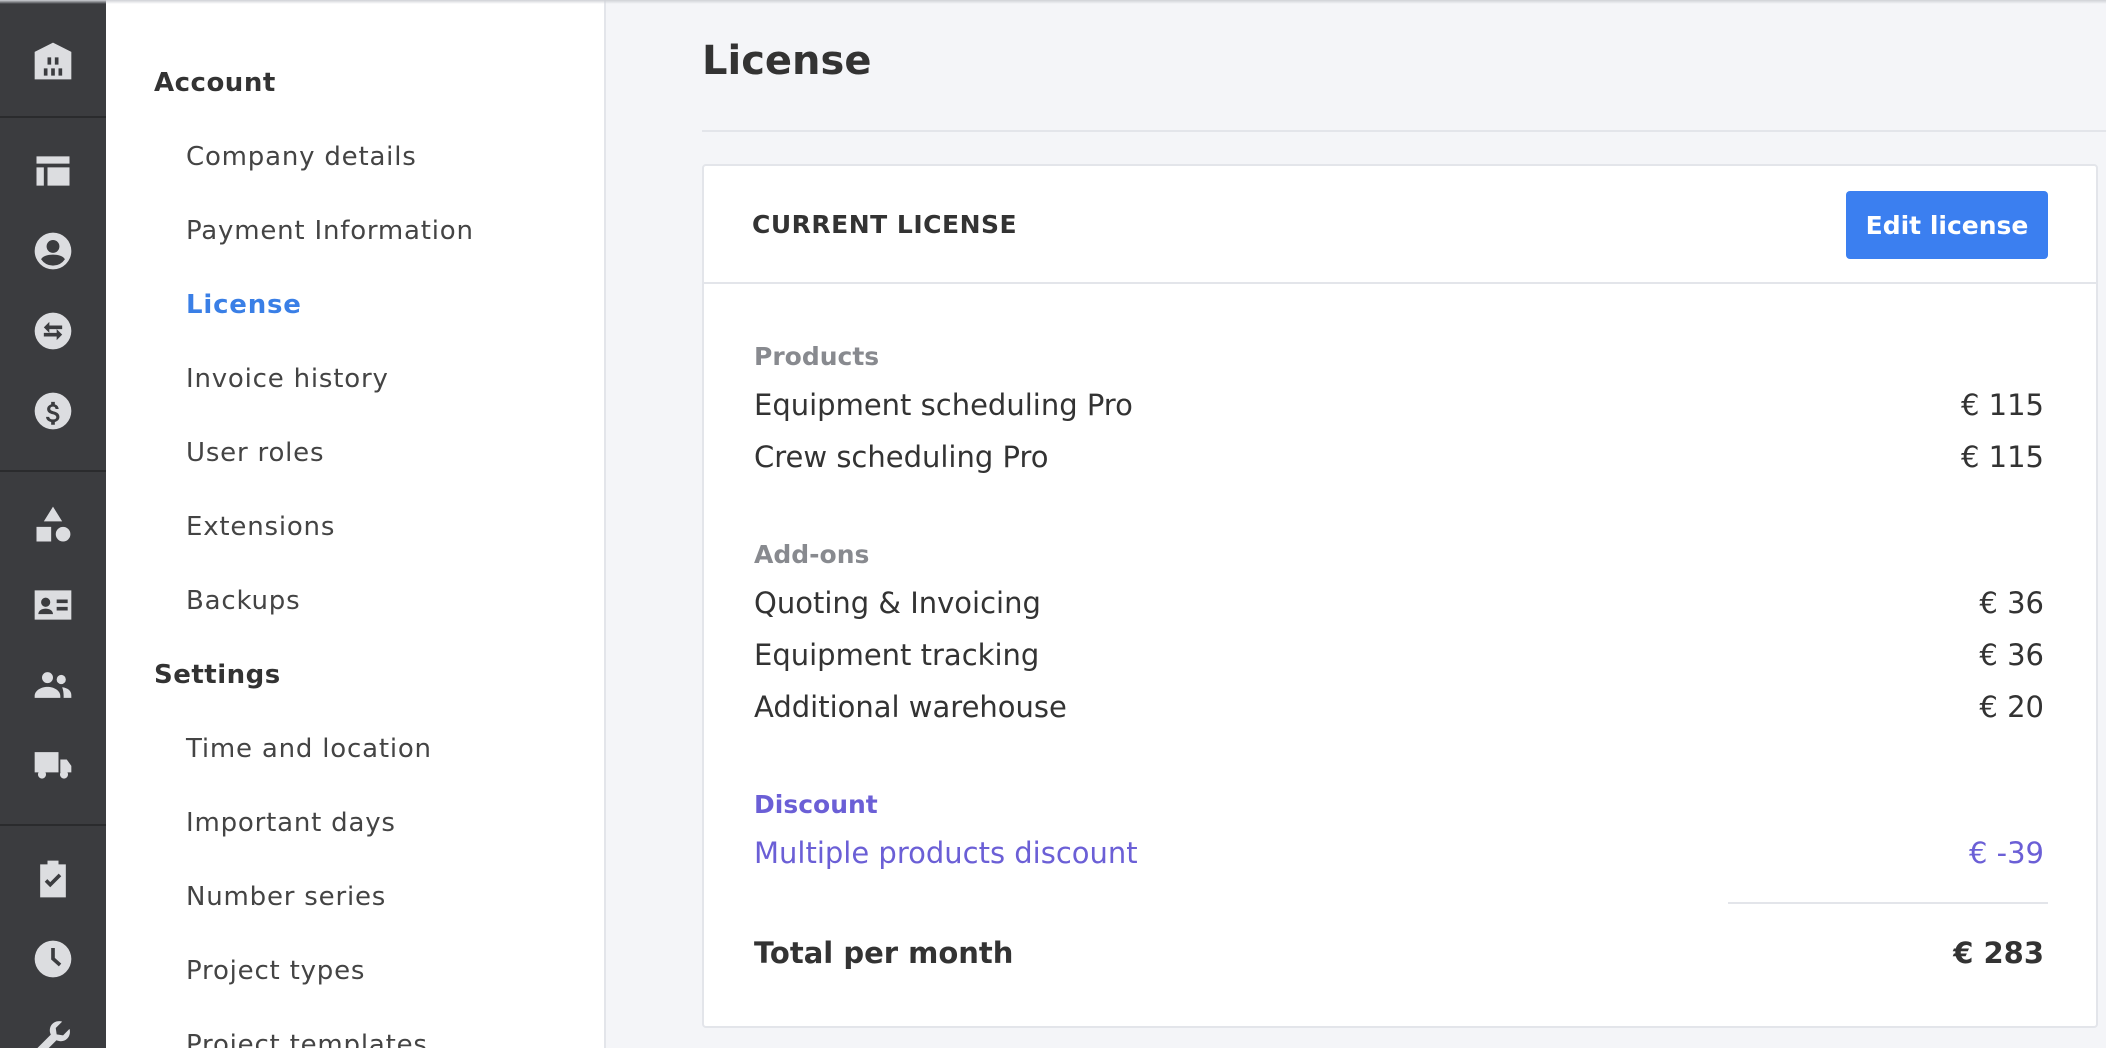 The image size is (2106, 1048). What do you see at coordinates (309, 749) in the screenshot?
I see `nav-item-time-and-location: Time and location` at bounding box center [309, 749].